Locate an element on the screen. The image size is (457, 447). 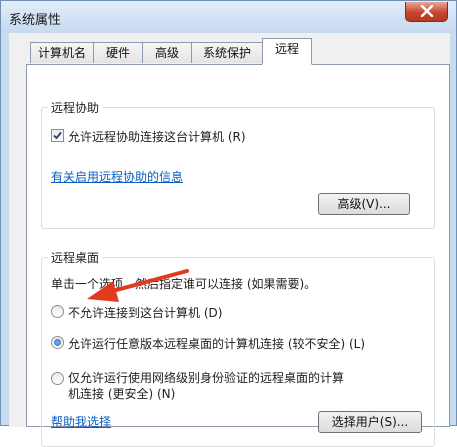
remote-desktop-group-title: 远程桌面 is located at coordinates (75, 257).